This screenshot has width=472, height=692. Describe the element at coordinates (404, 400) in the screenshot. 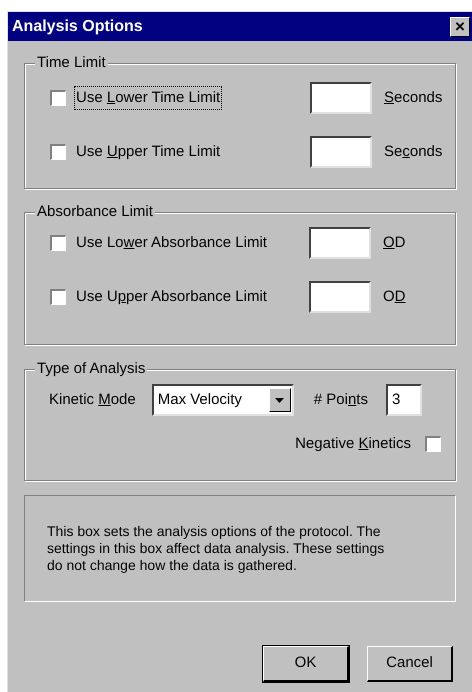

I see `input-field: 3` at that location.